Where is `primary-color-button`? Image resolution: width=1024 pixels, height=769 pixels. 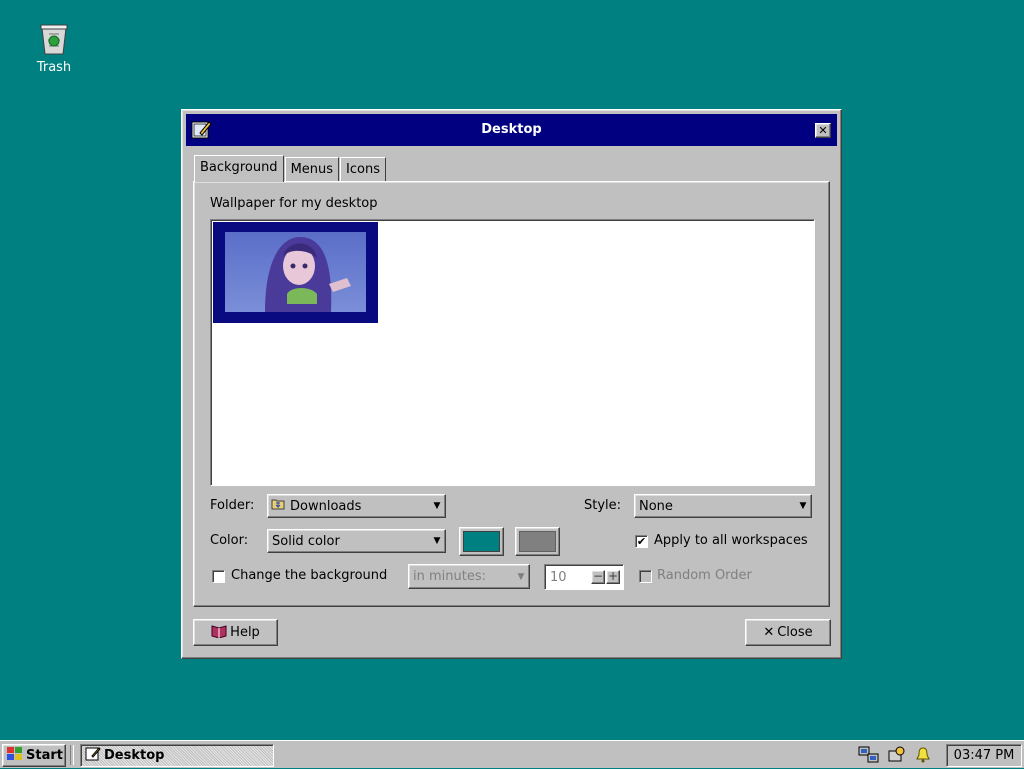 primary-color-button is located at coordinates (481, 541).